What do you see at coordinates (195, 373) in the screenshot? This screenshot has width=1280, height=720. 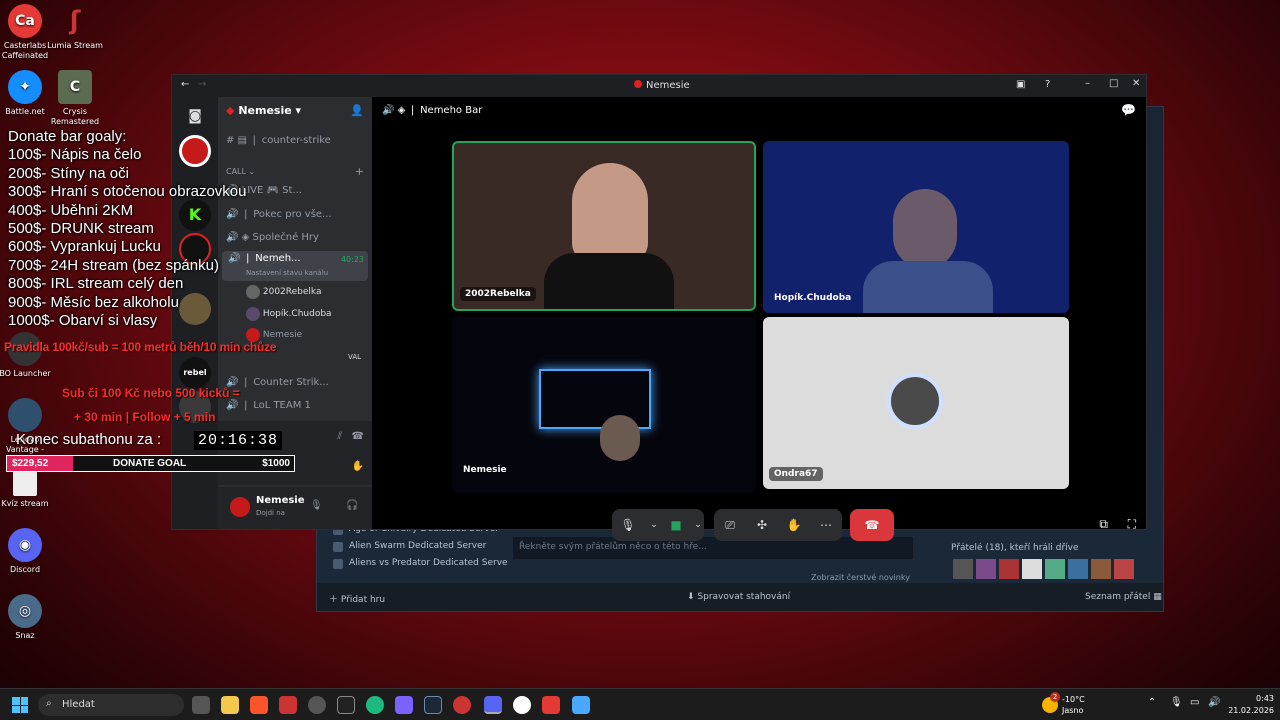 I see `server-rebel-icon: rebel` at bounding box center [195, 373].